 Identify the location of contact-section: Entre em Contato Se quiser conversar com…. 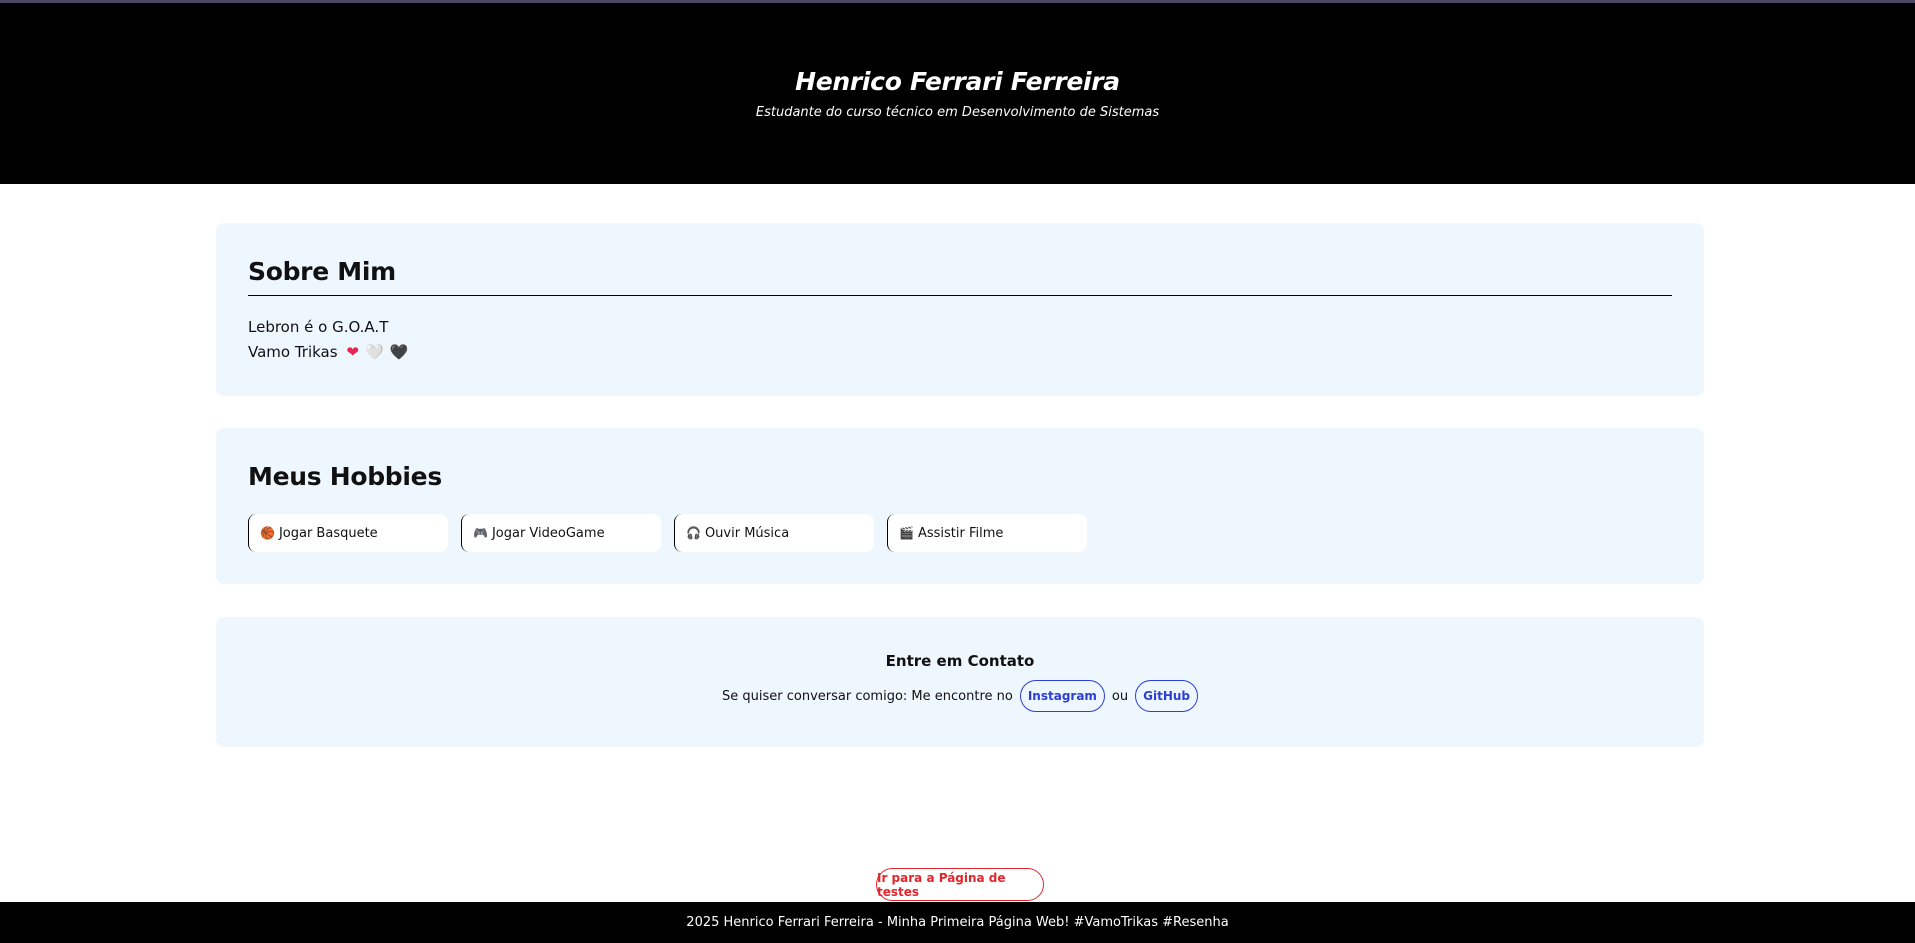
(960, 682).